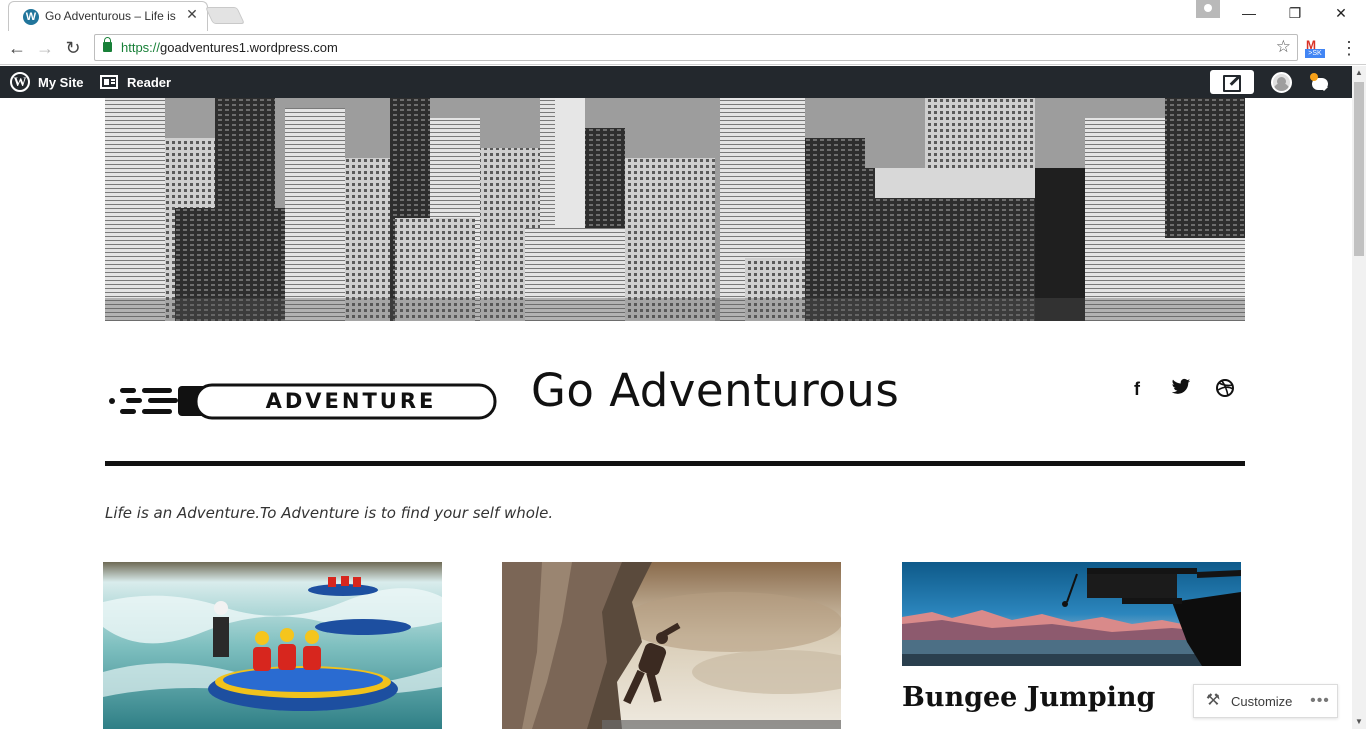 The image size is (1366, 729). Describe the element at coordinates (1137, 389) in the screenshot. I see `facebook-icon: f` at that location.